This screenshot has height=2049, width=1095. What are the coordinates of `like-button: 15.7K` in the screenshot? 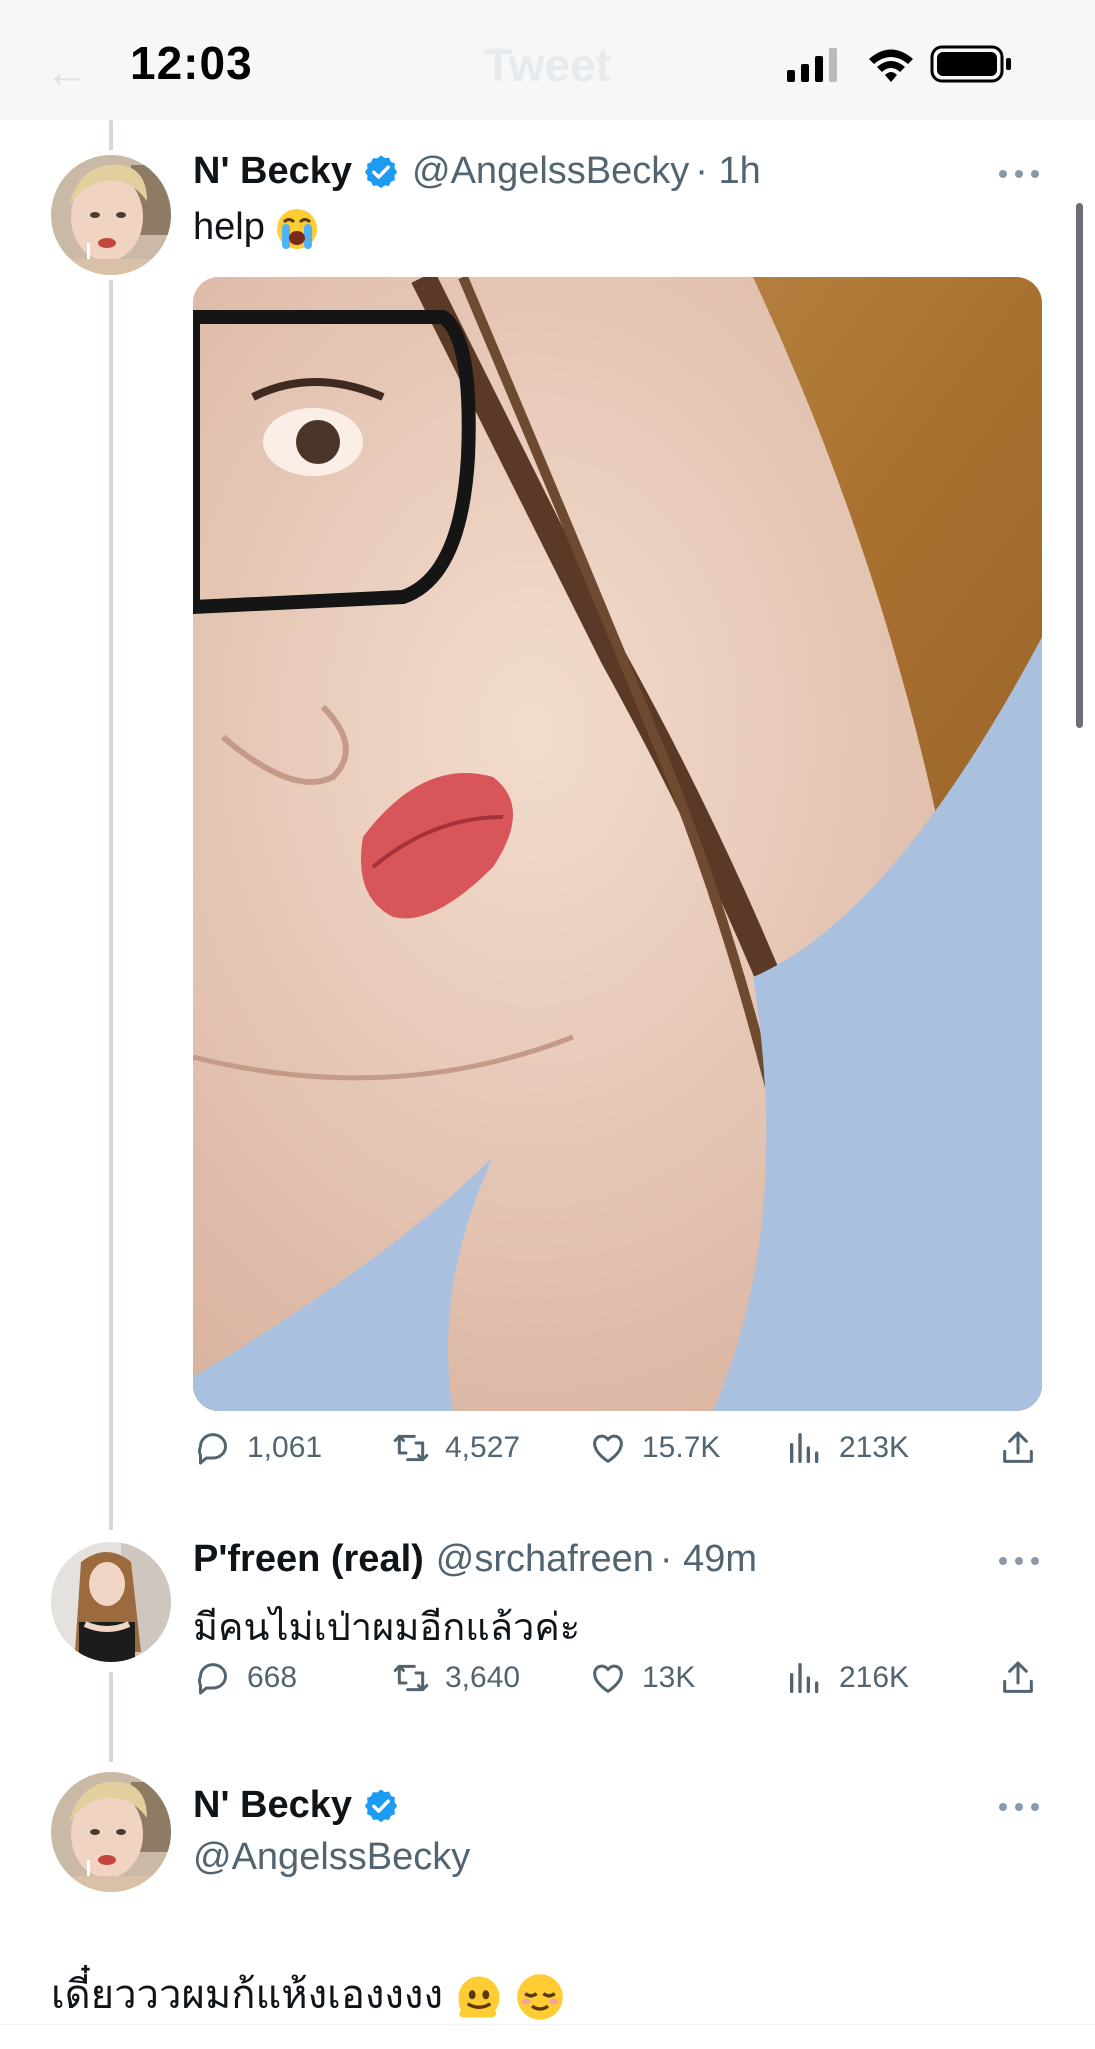 It's located at (654, 1448).